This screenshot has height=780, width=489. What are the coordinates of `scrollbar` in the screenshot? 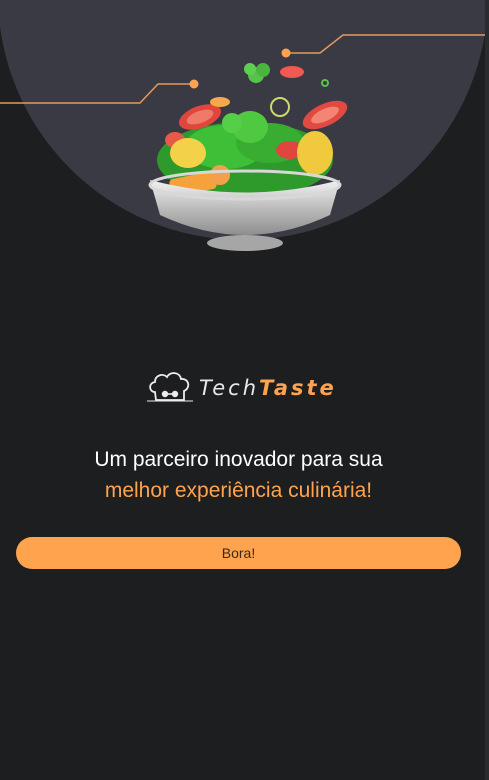 It's located at (487, 390).